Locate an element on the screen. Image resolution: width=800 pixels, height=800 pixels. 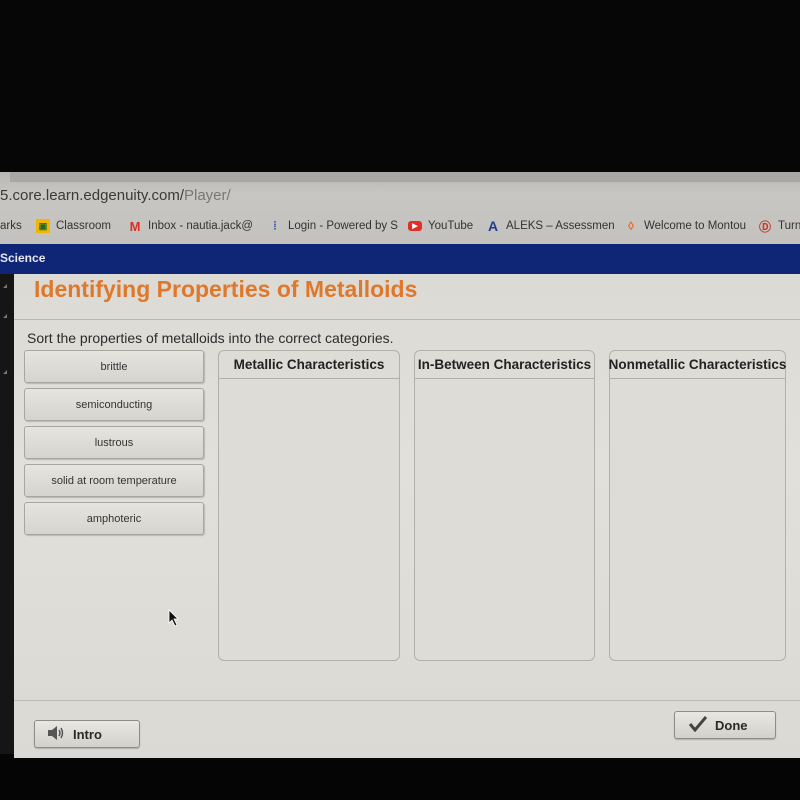
youtube-icon: ▶ is located at coordinates (415, 226).